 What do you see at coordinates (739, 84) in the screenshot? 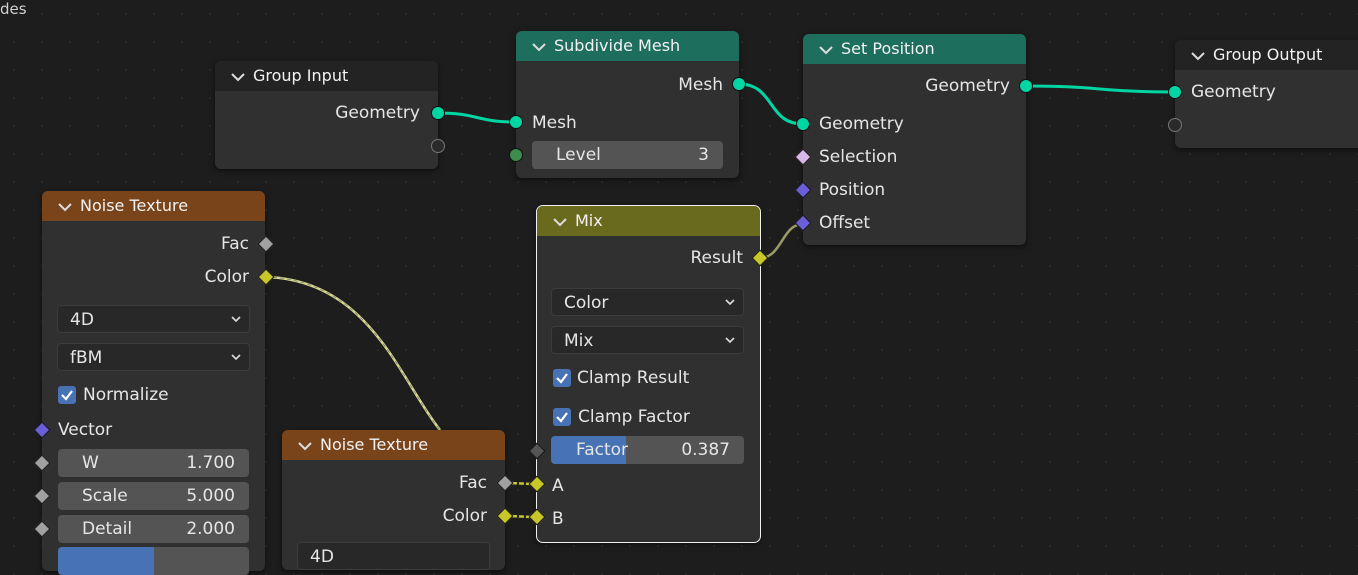
I see `subdivide-mesh-output-socket` at bounding box center [739, 84].